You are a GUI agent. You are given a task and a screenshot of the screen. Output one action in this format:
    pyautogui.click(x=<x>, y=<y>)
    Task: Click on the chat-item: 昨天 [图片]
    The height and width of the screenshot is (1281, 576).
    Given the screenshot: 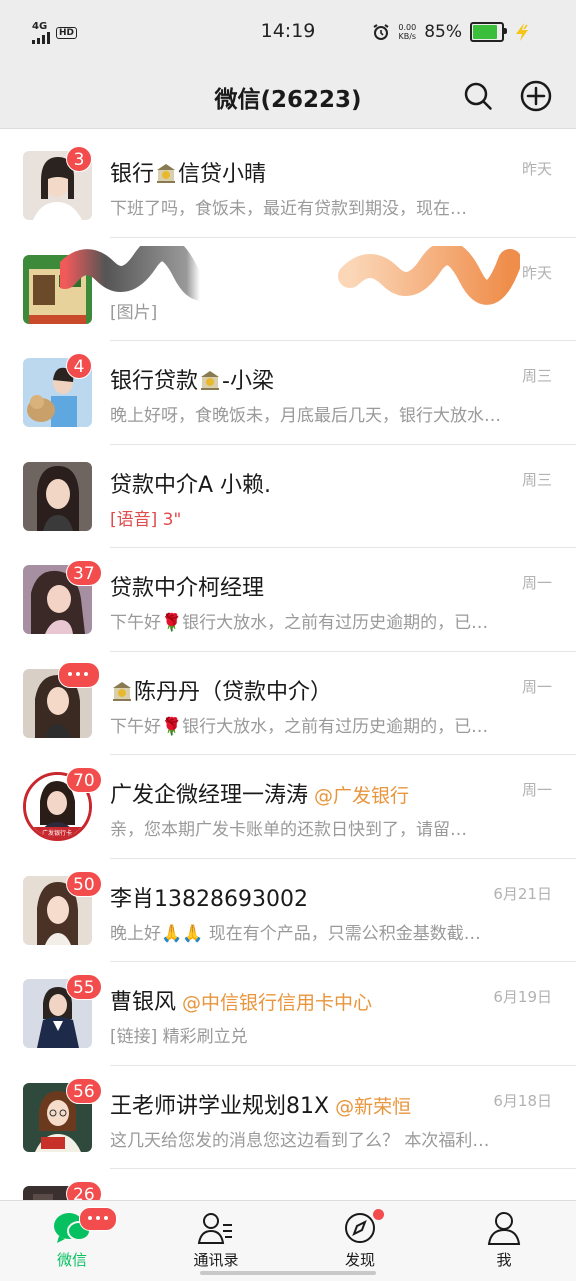 What is the action you would take?
    pyautogui.click(x=288, y=289)
    